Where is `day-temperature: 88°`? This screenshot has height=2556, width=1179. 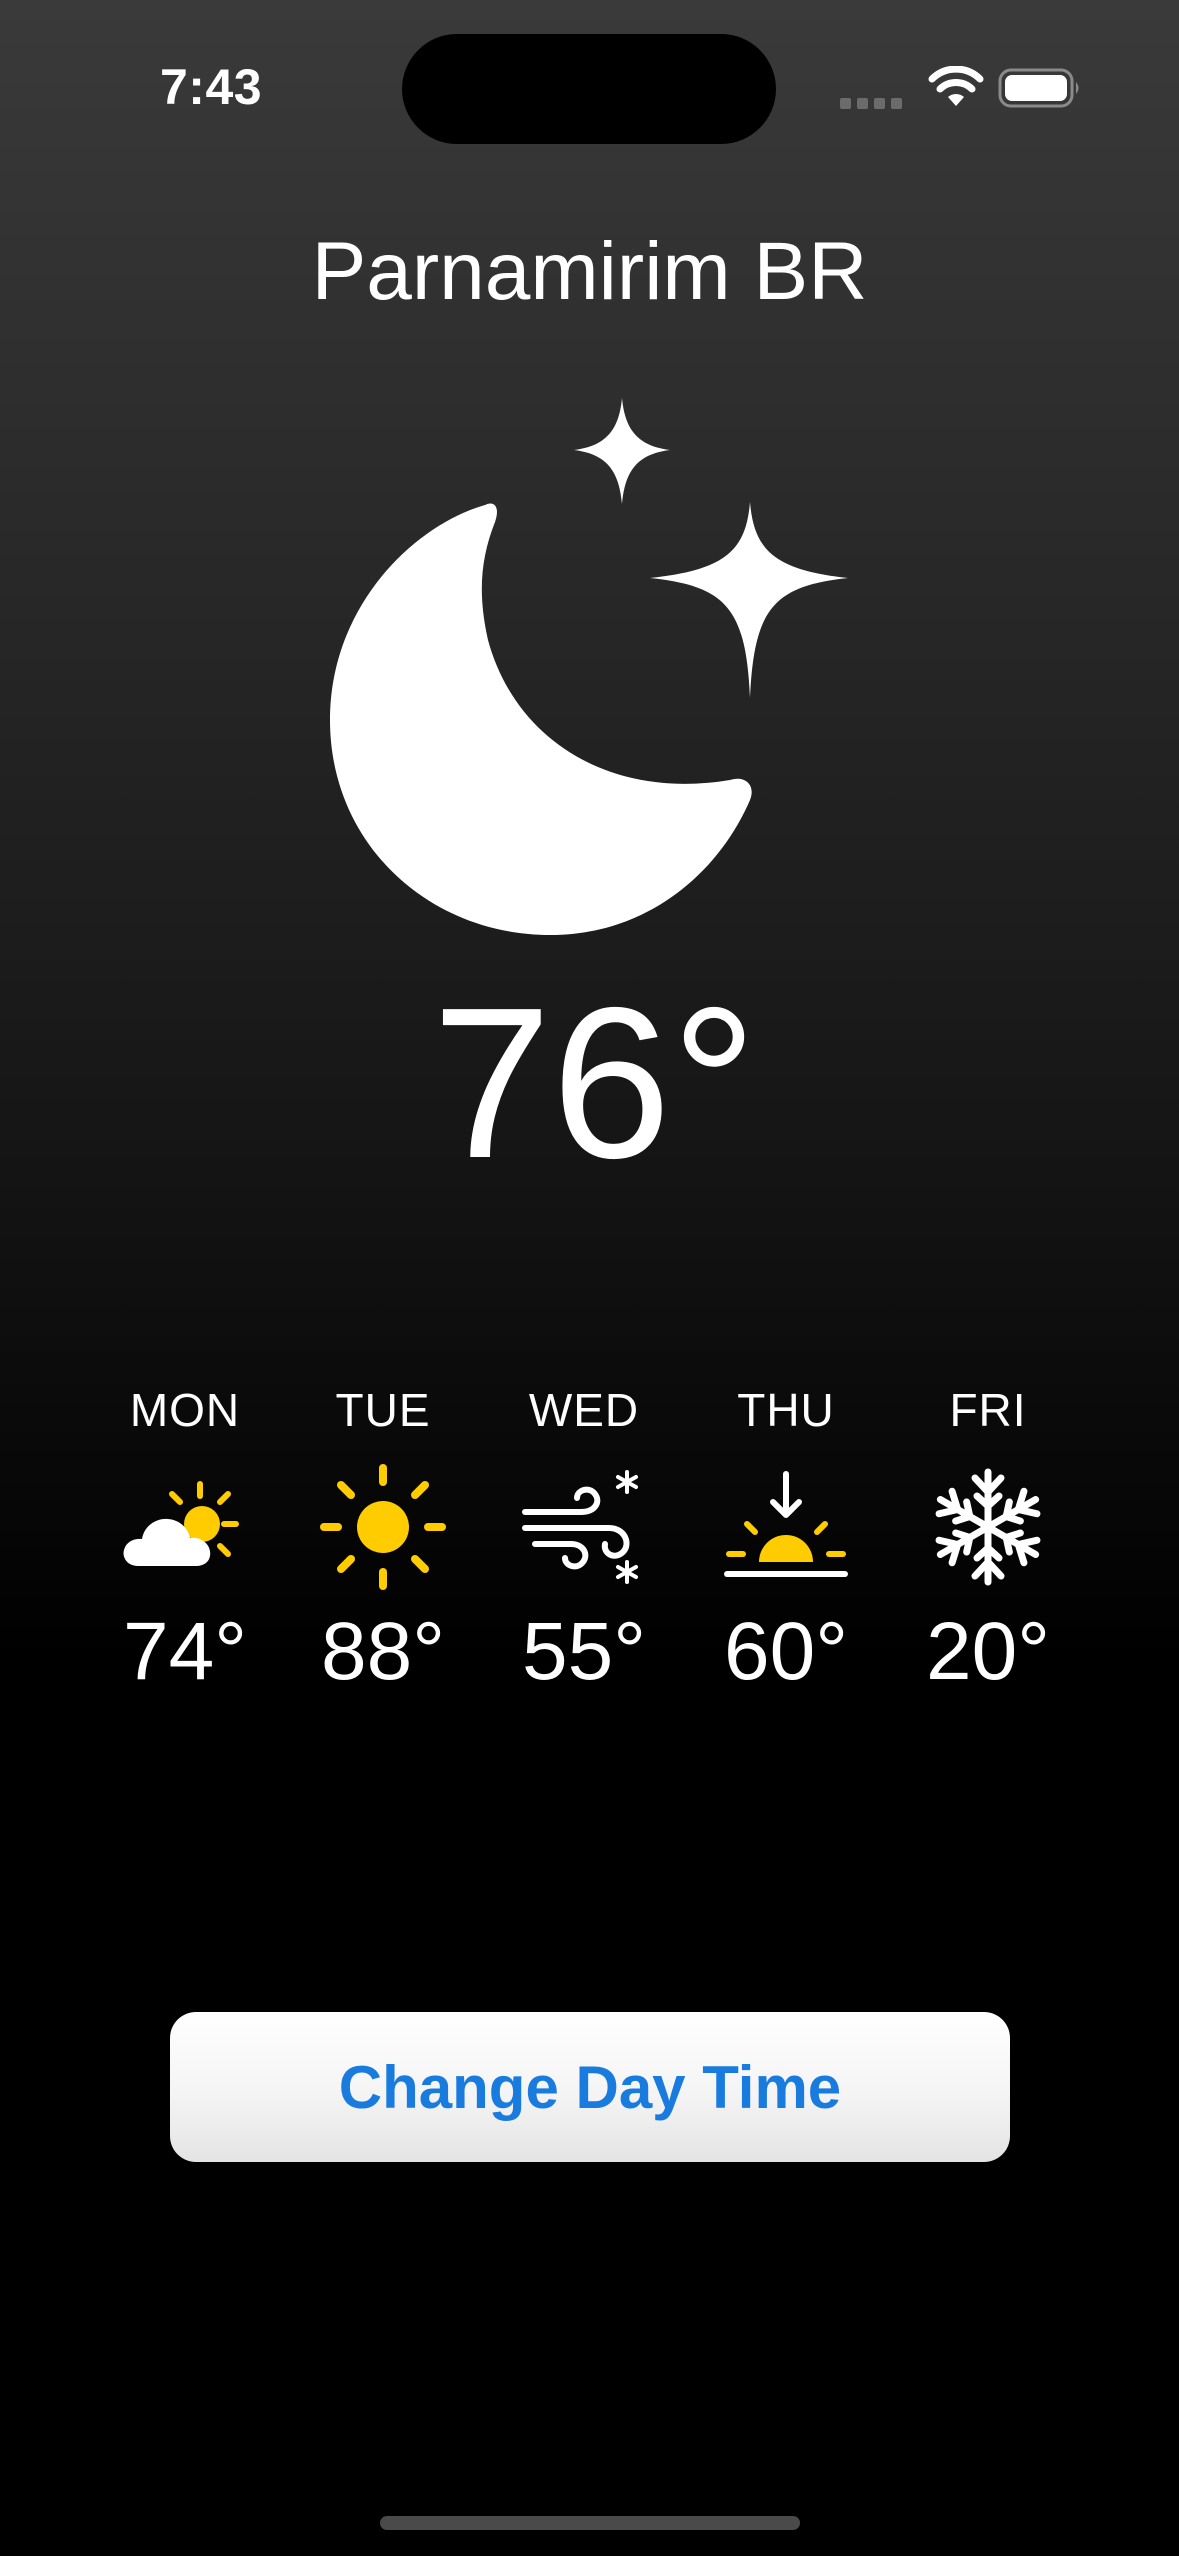 day-temperature: 88° is located at coordinates (382, 1651).